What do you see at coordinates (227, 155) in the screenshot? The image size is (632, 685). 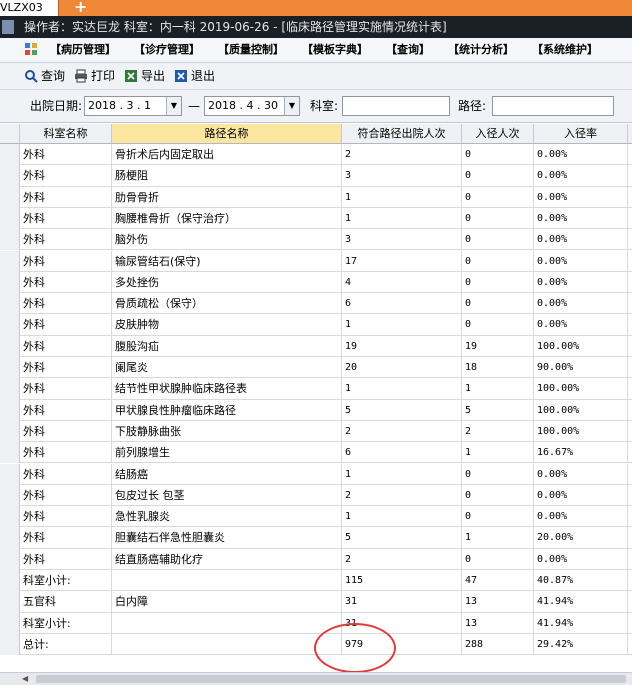 I see `cell-path: 骨折术后内固定取出` at bounding box center [227, 155].